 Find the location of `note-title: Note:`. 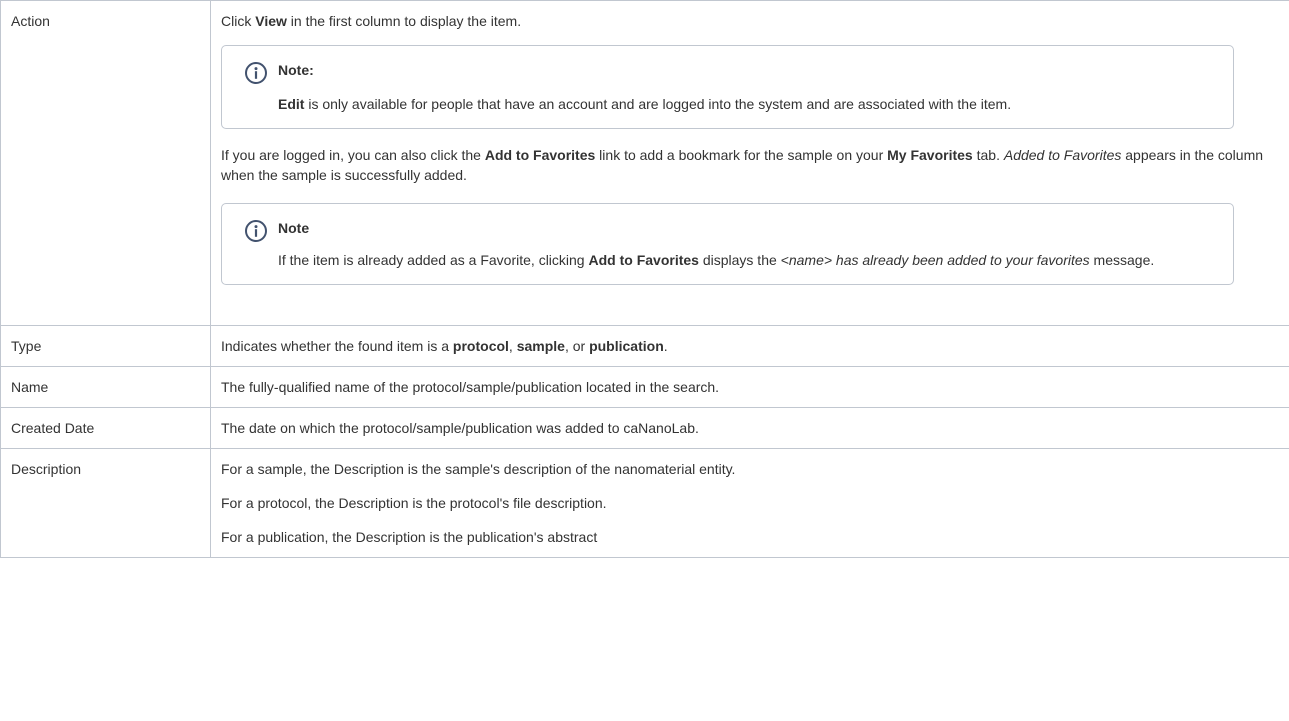

note-title: Note: is located at coordinates (296, 70).